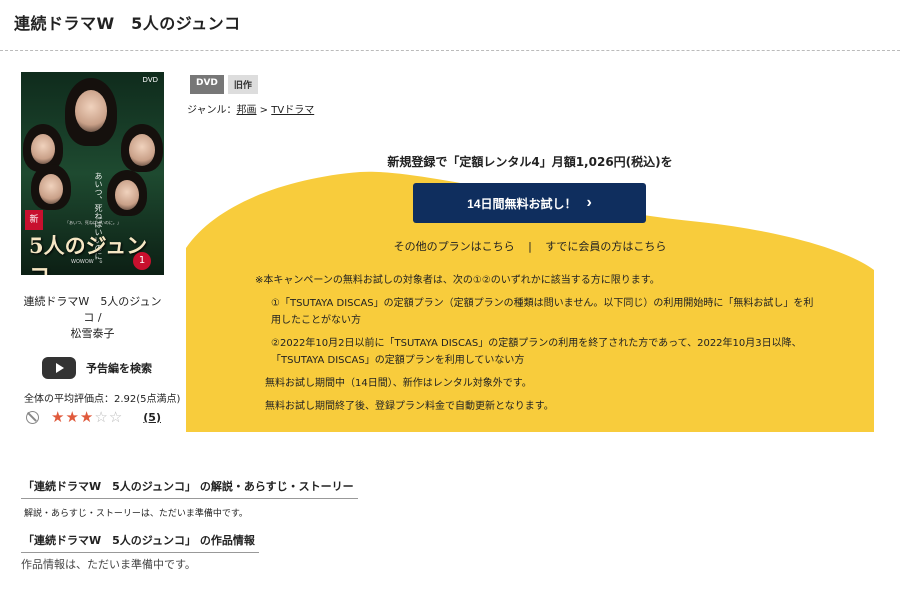 The height and width of the screenshot is (592, 900). Describe the element at coordinates (140, 541) in the screenshot. I see `info-heading: 「連続ドラマW 5人のジュンコ」 の作品情報` at that location.